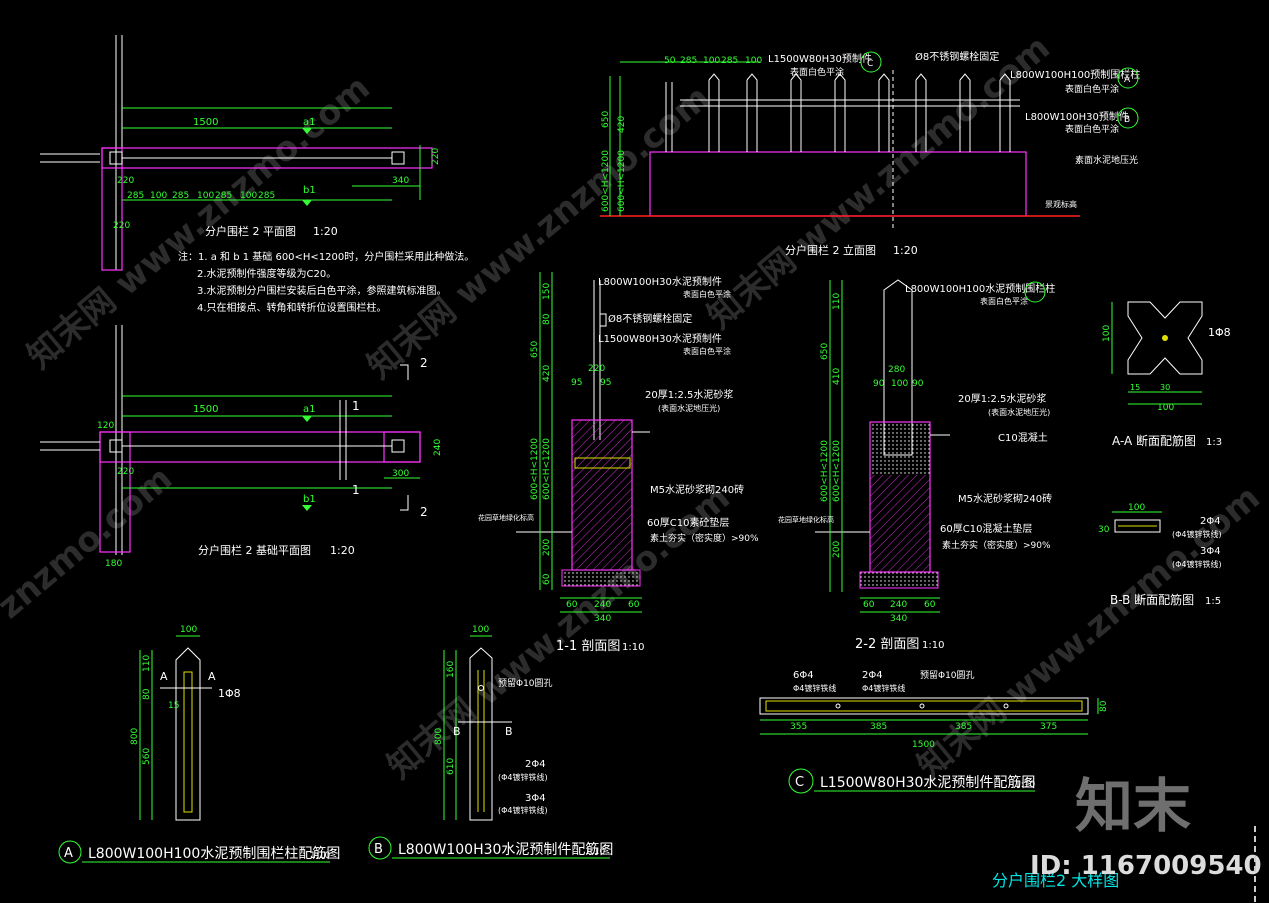  What do you see at coordinates (1136, 508) in the screenshot?
I see `bb-dim: 100` at bounding box center [1136, 508].